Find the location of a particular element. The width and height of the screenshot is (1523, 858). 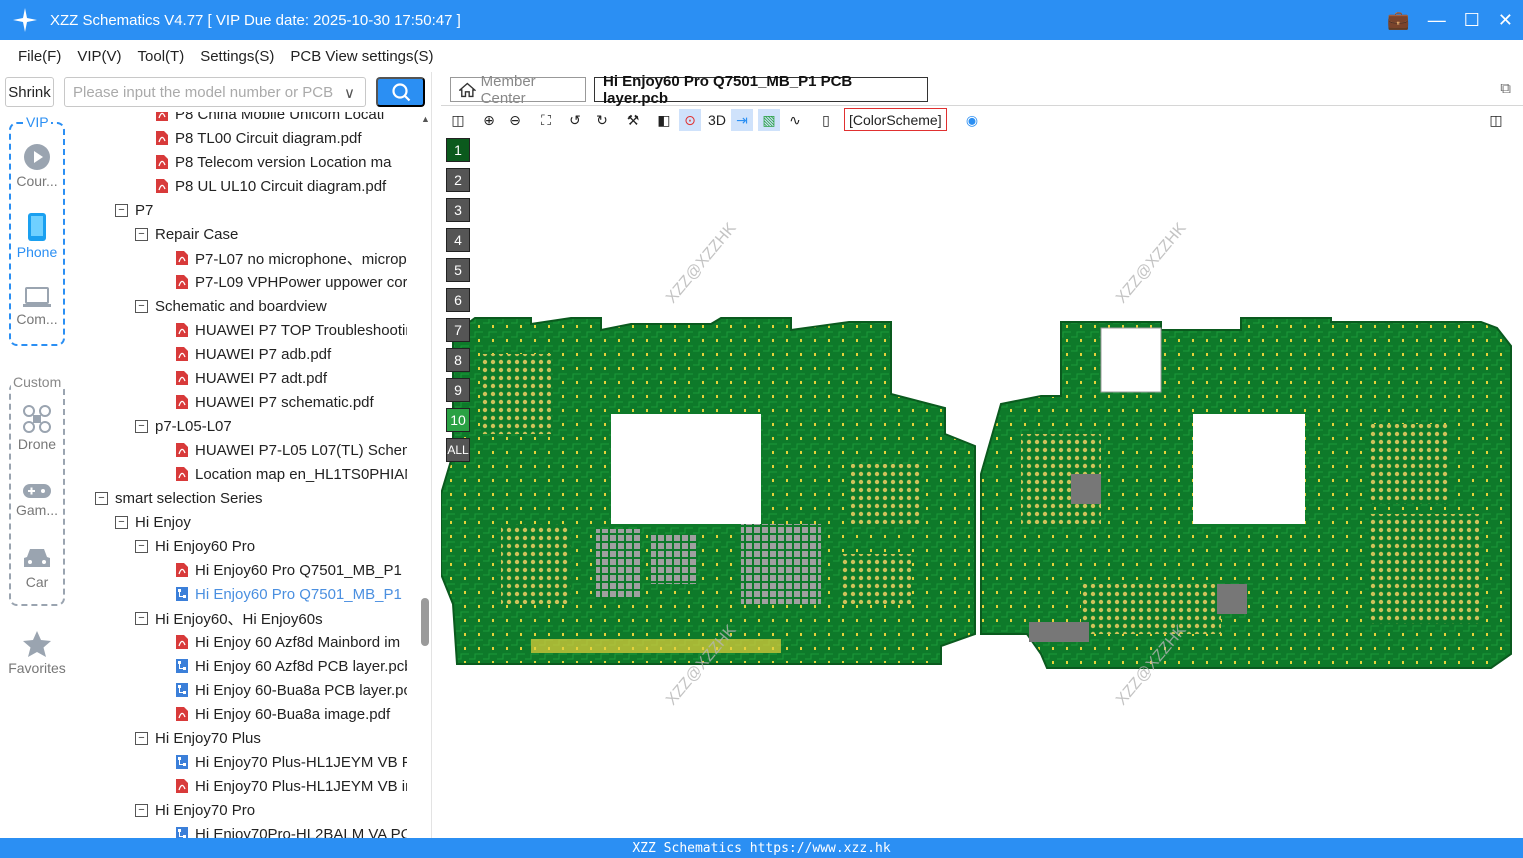

tree-folder: − Hi Enjoy is located at coordinates (261, 522).